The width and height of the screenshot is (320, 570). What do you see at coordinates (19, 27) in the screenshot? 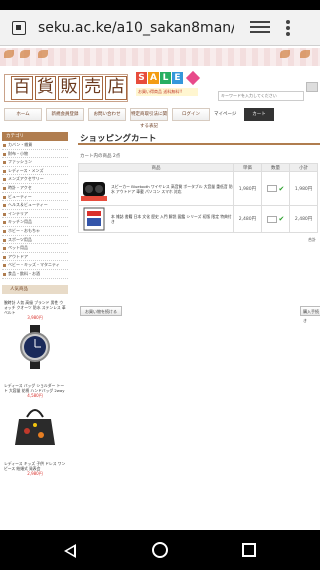
I see `page-icon` at bounding box center [19, 27].